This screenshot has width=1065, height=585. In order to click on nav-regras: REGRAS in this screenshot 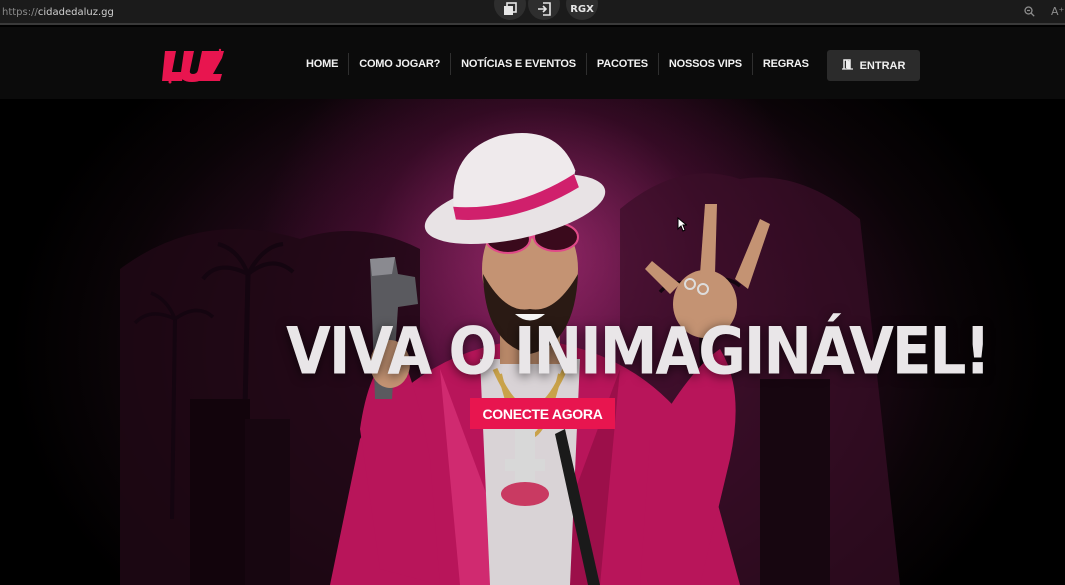, I will do `click(785, 64)`.